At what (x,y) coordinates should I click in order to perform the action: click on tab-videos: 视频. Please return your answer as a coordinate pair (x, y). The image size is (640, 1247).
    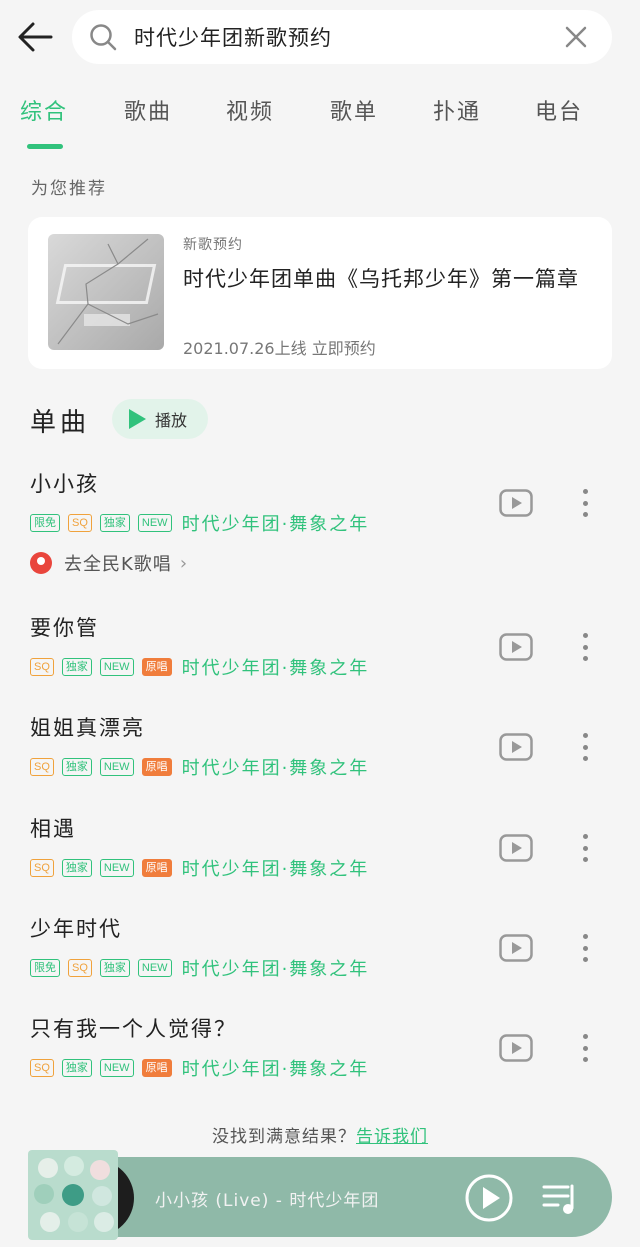
    Looking at the image, I should click on (250, 110).